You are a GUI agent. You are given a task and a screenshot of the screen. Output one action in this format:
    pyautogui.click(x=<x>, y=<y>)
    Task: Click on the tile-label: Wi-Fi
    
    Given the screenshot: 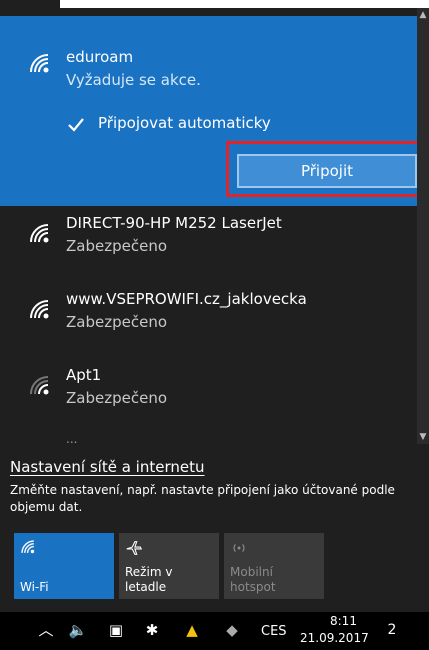 What is the action you would take?
    pyautogui.click(x=34, y=587)
    